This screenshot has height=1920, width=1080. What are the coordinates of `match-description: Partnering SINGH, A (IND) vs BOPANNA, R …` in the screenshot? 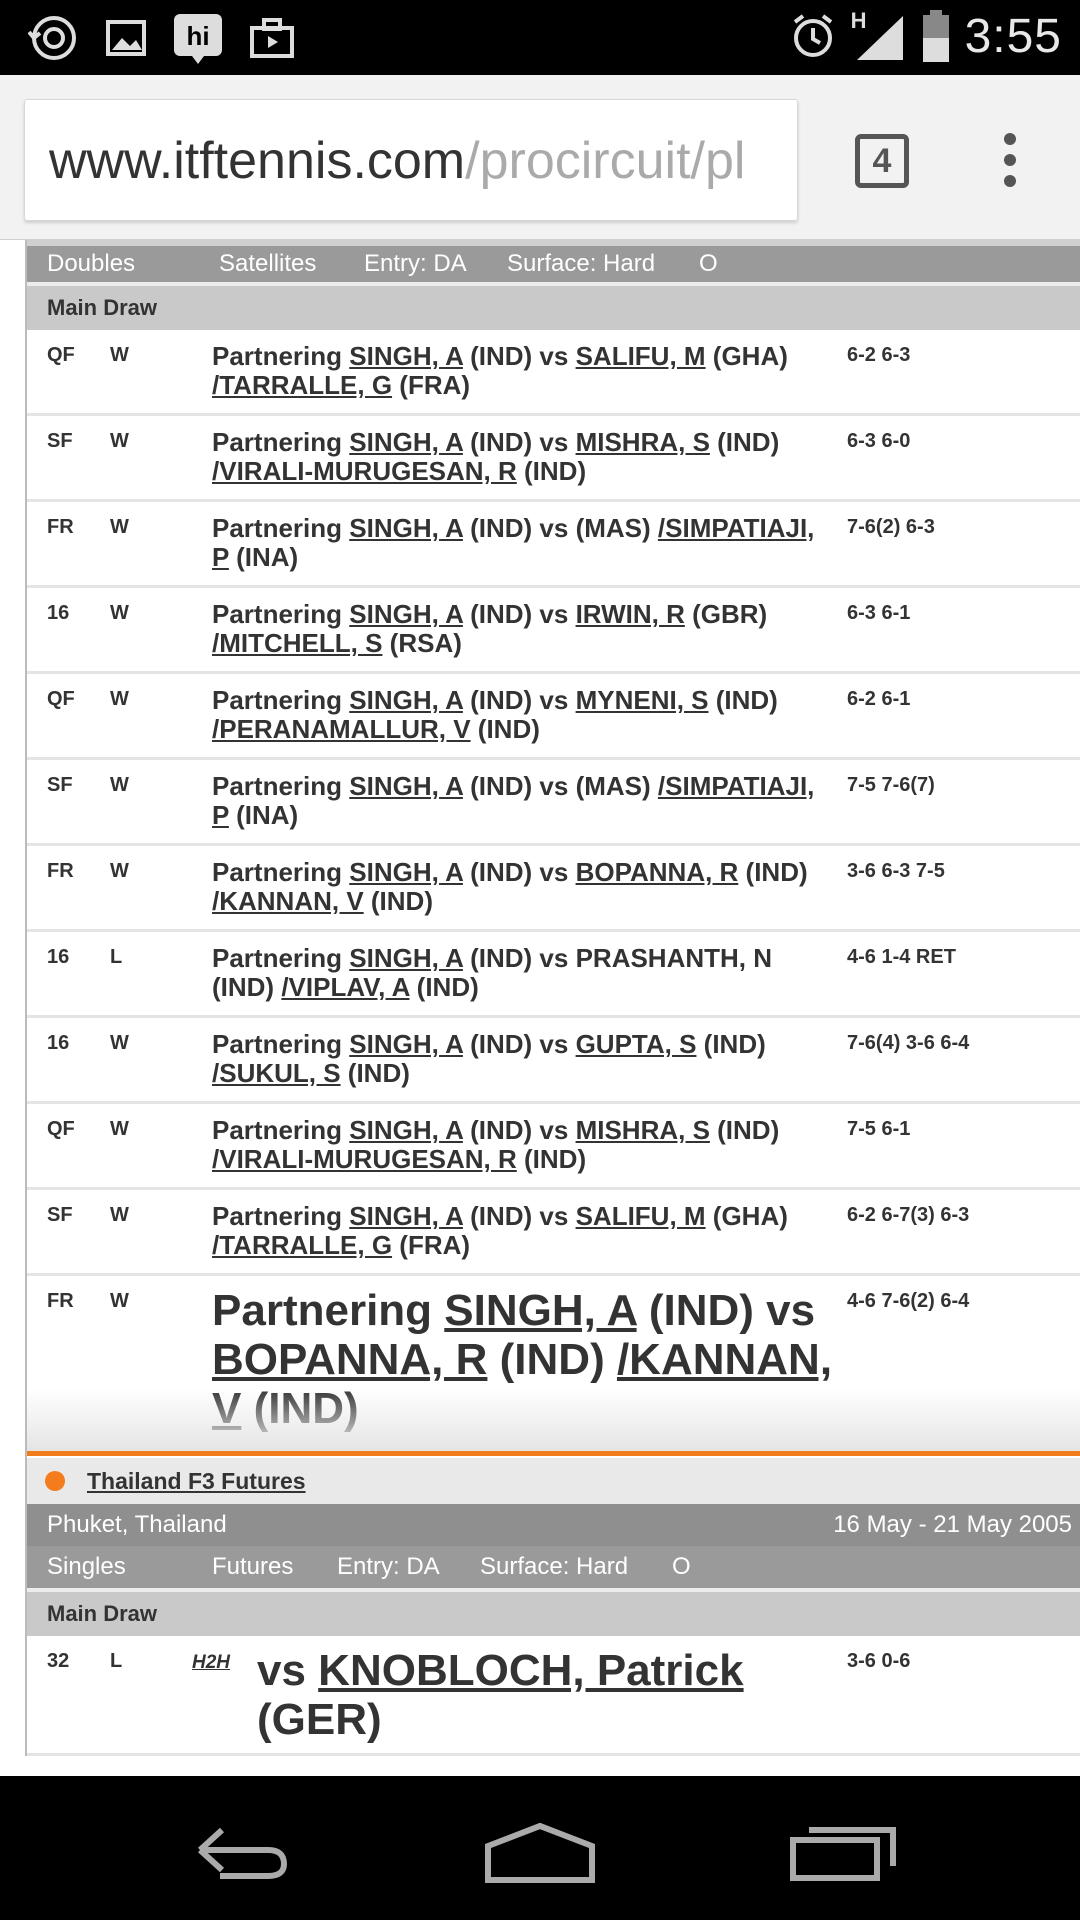 It's located at (522, 887).